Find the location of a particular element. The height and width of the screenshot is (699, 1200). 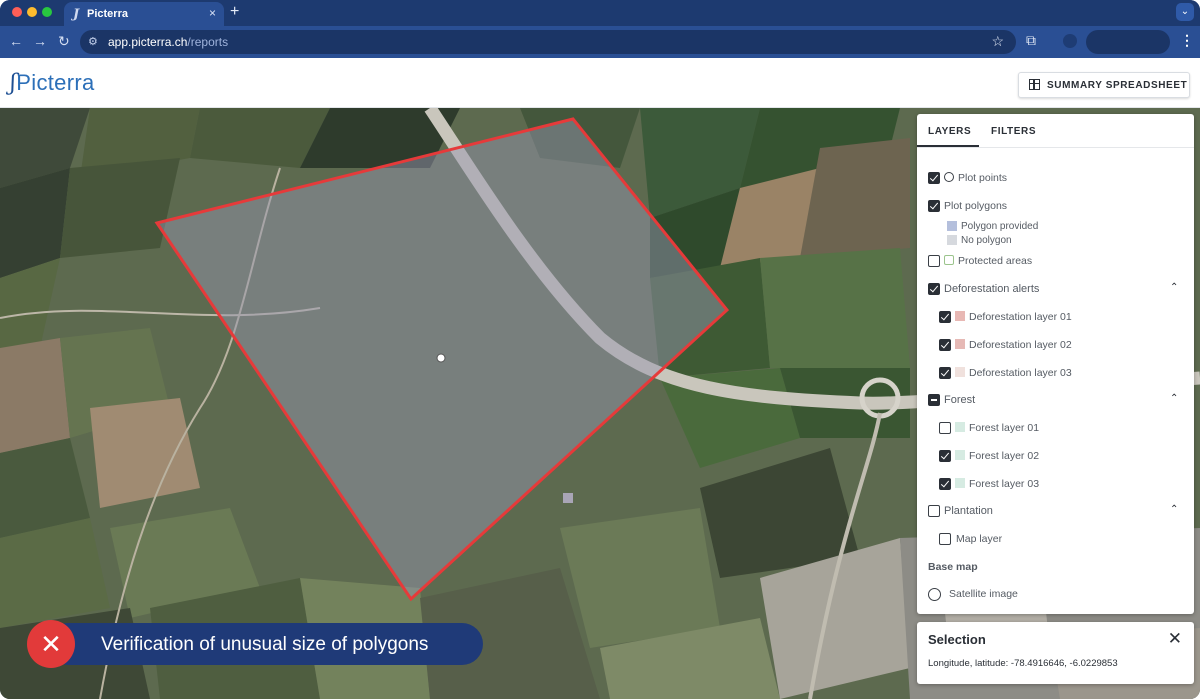

plantation-label: Plantation is located at coordinates (968, 511).